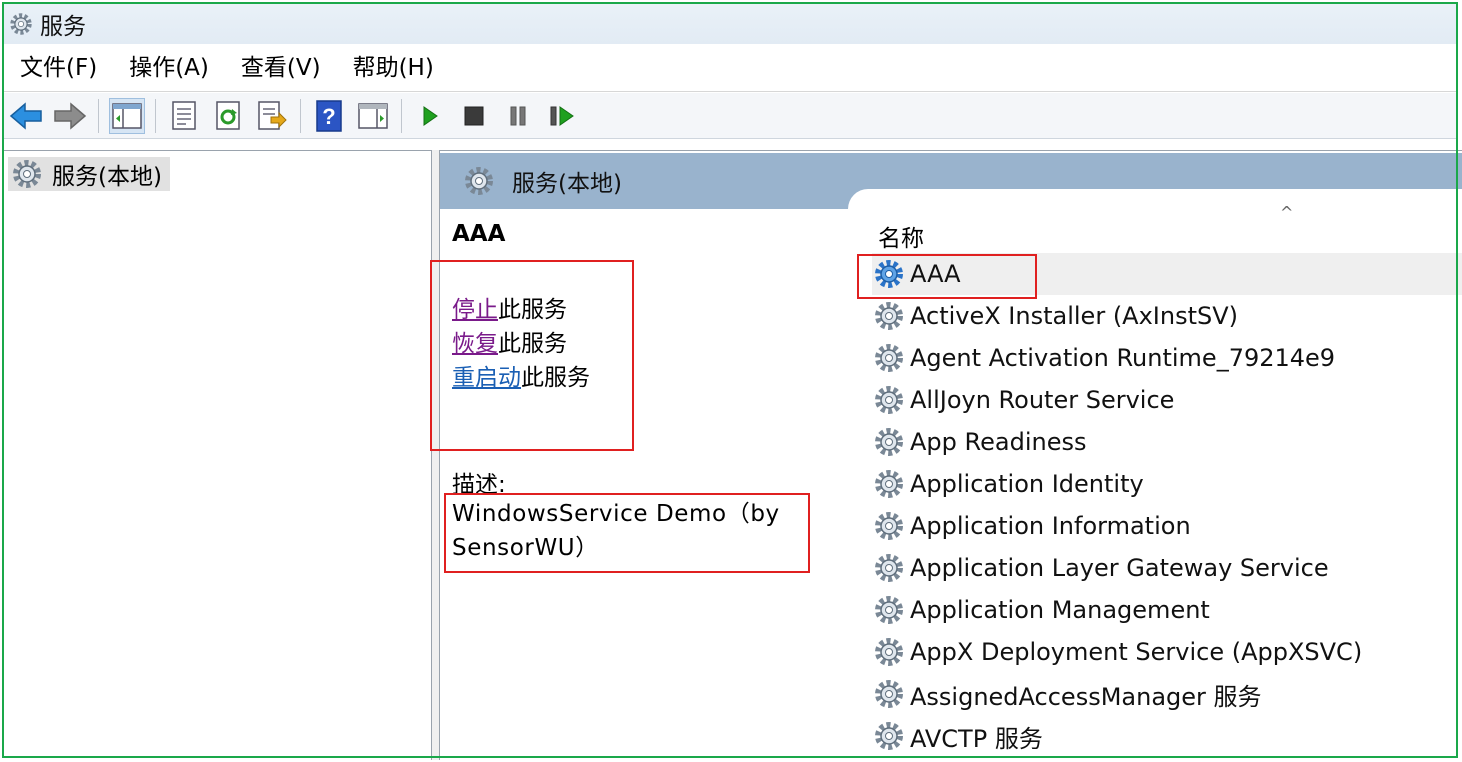 This screenshot has width=1462, height=762. What do you see at coordinates (730, 24) in the screenshot?
I see `title-bar: 服务` at bounding box center [730, 24].